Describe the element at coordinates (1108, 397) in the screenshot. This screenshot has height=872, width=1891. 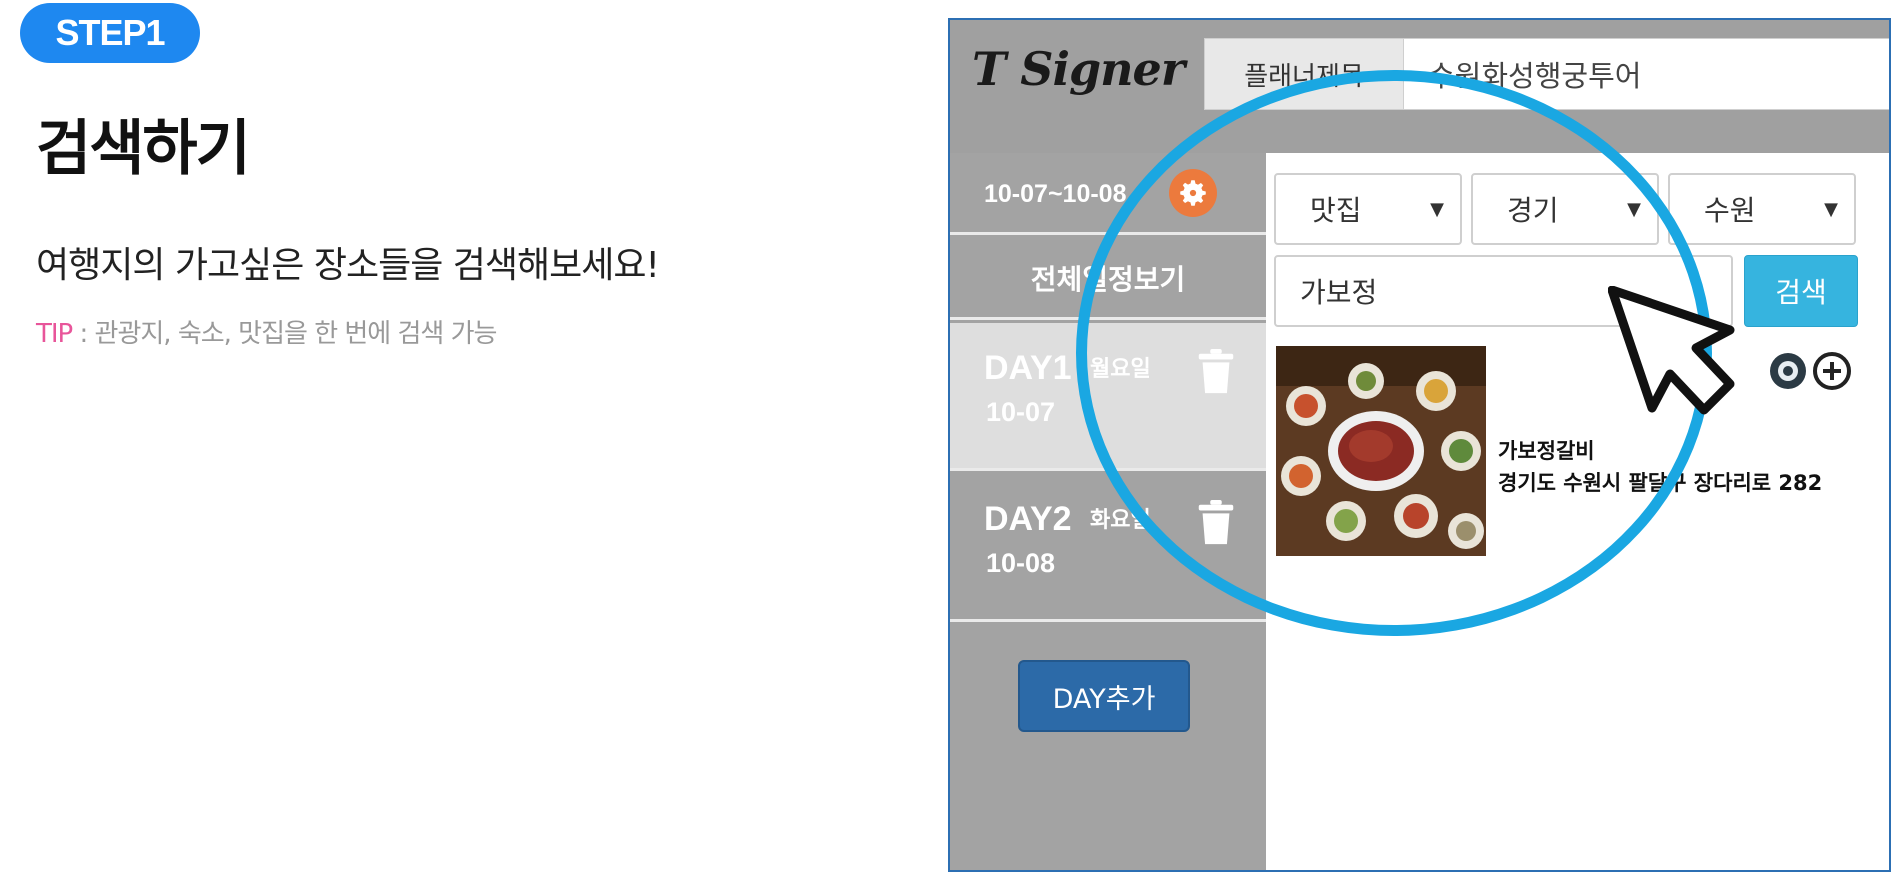
I see `sidebar-item-day1: DAY1 월요일 10-07` at that location.